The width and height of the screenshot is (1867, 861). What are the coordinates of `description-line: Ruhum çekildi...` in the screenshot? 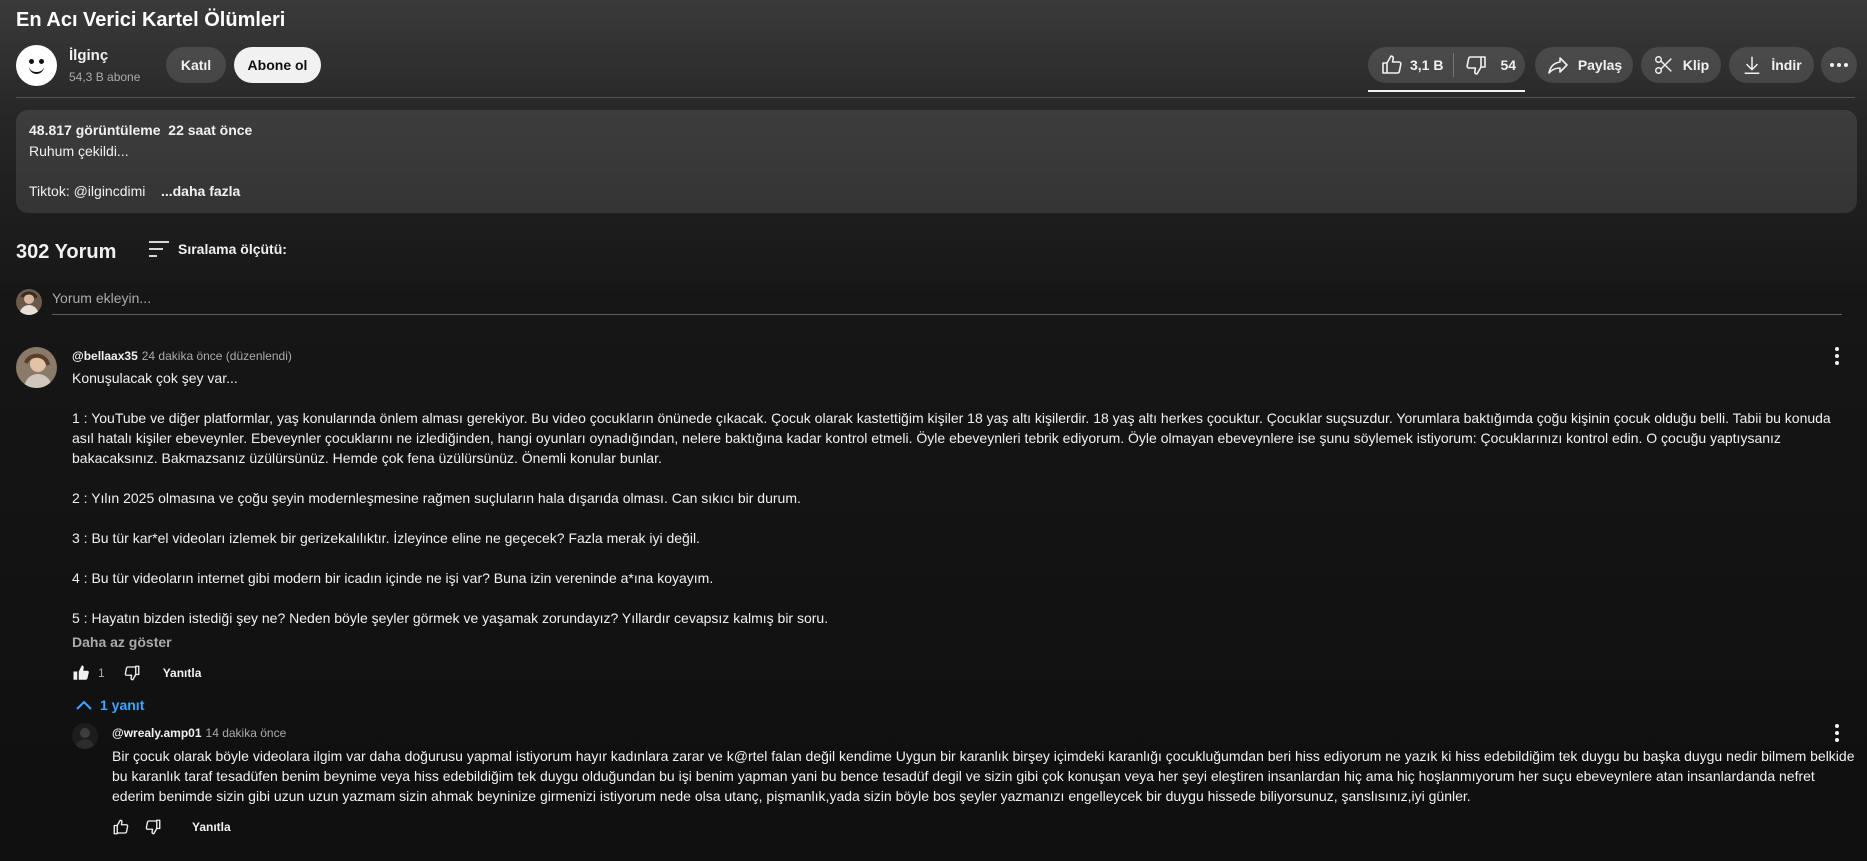 It's located at (79, 151).